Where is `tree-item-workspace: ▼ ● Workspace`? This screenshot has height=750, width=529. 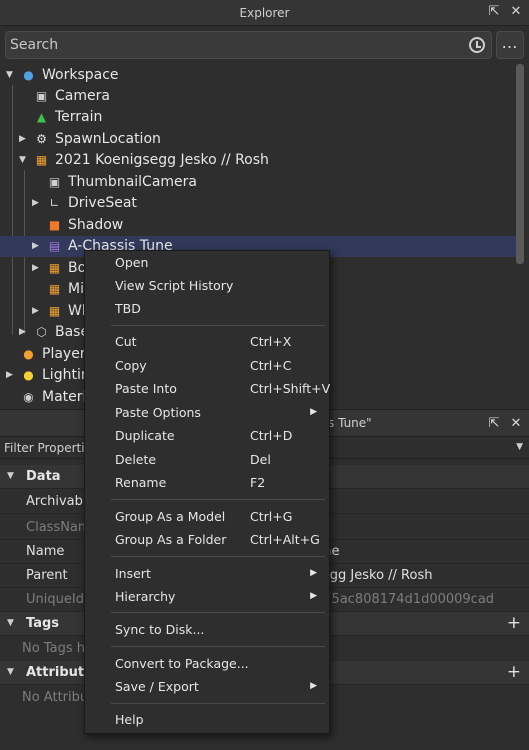 tree-item-workspace: ▼ ● Workspace is located at coordinates (258, 75).